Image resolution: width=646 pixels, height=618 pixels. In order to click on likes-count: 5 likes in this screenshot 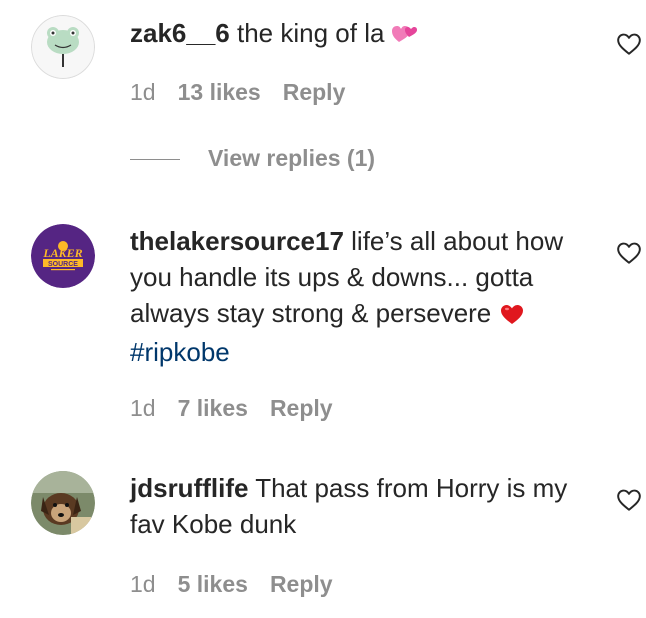, I will do `click(213, 584)`.